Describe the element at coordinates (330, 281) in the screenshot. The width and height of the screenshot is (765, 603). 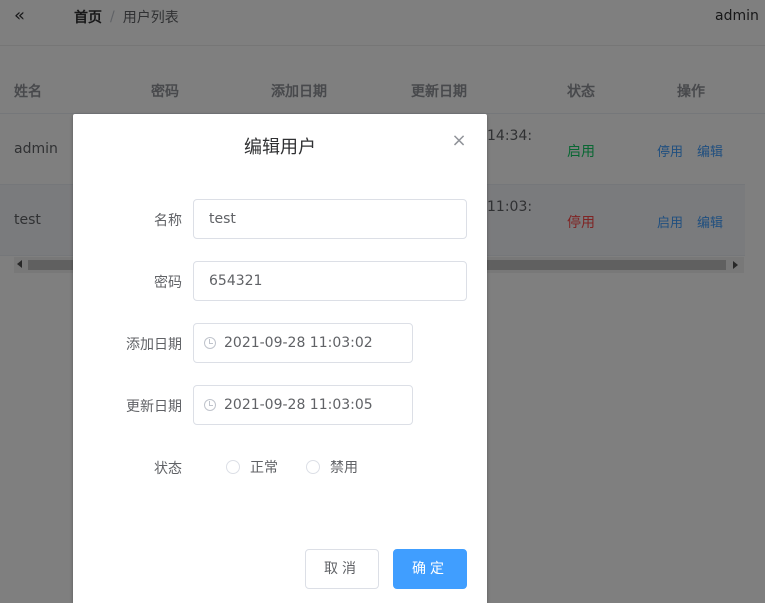
I see `password-input: 654321` at that location.